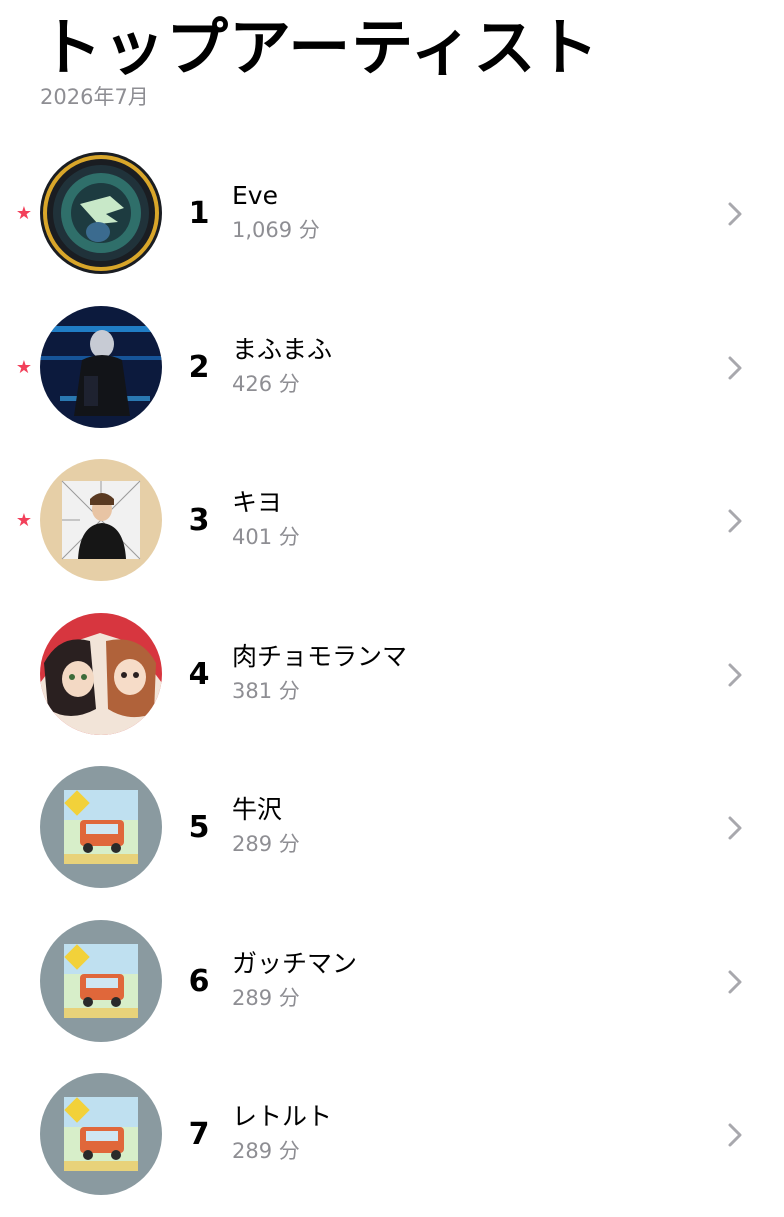 The height and width of the screenshot is (1217, 784). Describe the element at coordinates (257, 502) in the screenshot. I see `artist-name: キヨ` at that location.